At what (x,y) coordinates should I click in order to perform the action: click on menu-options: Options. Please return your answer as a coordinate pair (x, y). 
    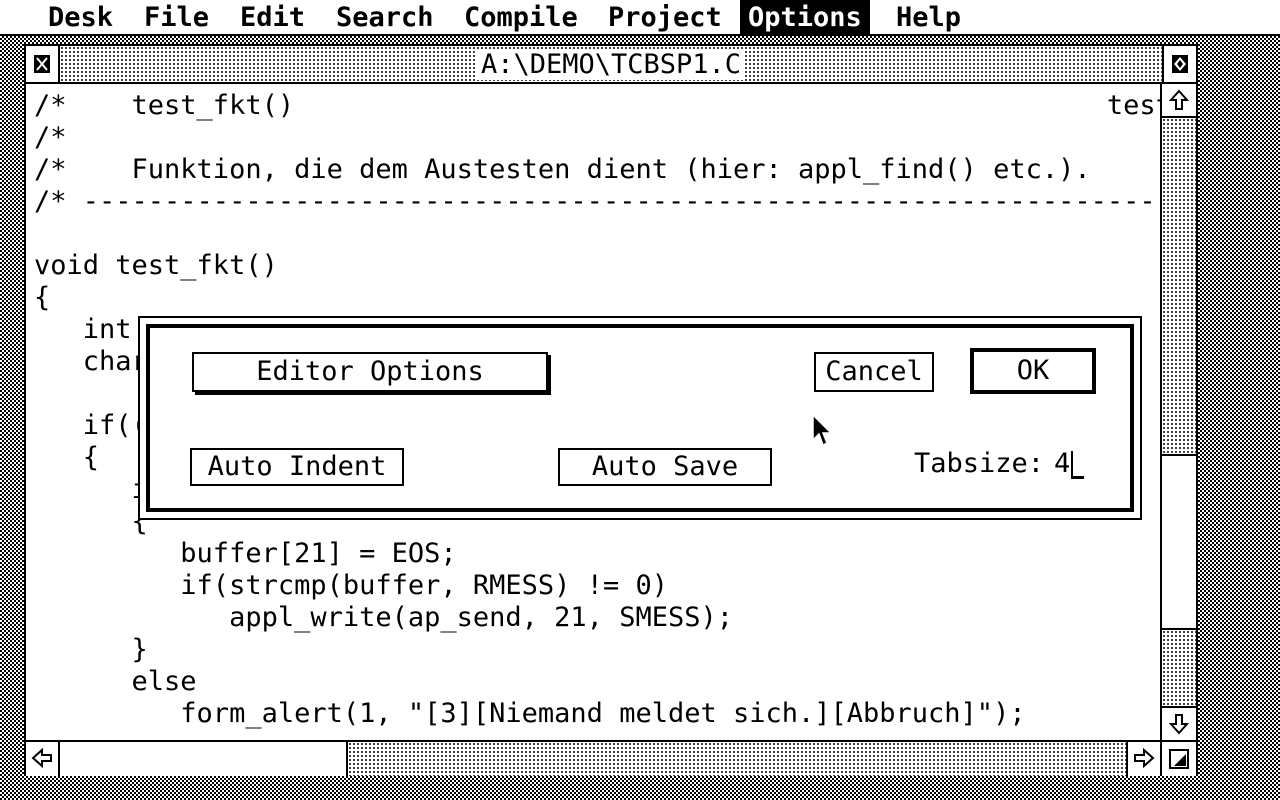
    Looking at the image, I should click on (805, 17).